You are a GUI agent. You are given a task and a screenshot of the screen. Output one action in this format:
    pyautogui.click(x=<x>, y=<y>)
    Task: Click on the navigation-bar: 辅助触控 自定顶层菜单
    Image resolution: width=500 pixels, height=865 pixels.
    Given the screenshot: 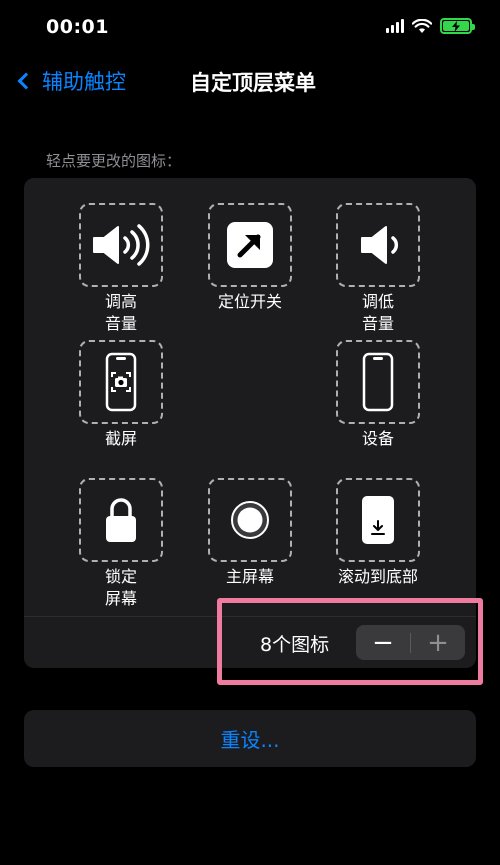 What is the action you would take?
    pyautogui.click(x=250, y=80)
    